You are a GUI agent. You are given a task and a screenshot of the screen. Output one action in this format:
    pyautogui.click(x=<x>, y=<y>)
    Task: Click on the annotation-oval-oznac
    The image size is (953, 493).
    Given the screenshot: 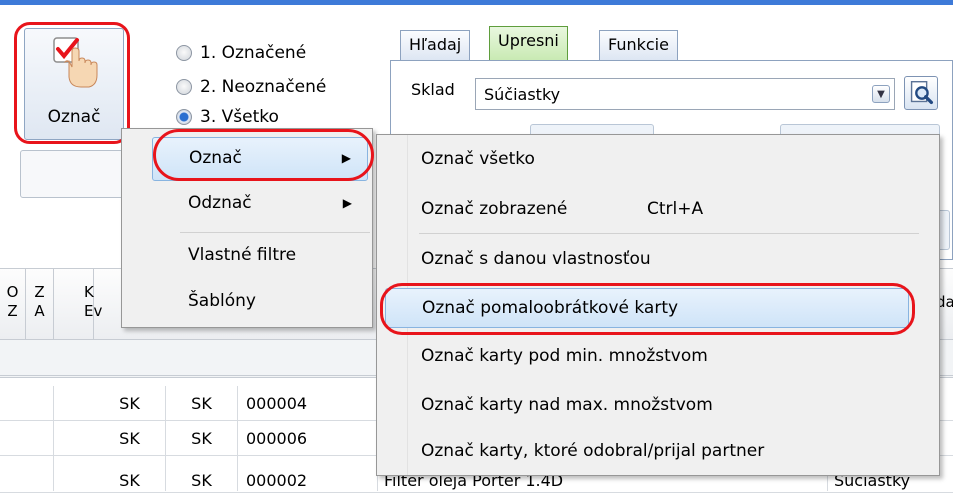 What is the action you would take?
    pyautogui.click(x=263, y=155)
    